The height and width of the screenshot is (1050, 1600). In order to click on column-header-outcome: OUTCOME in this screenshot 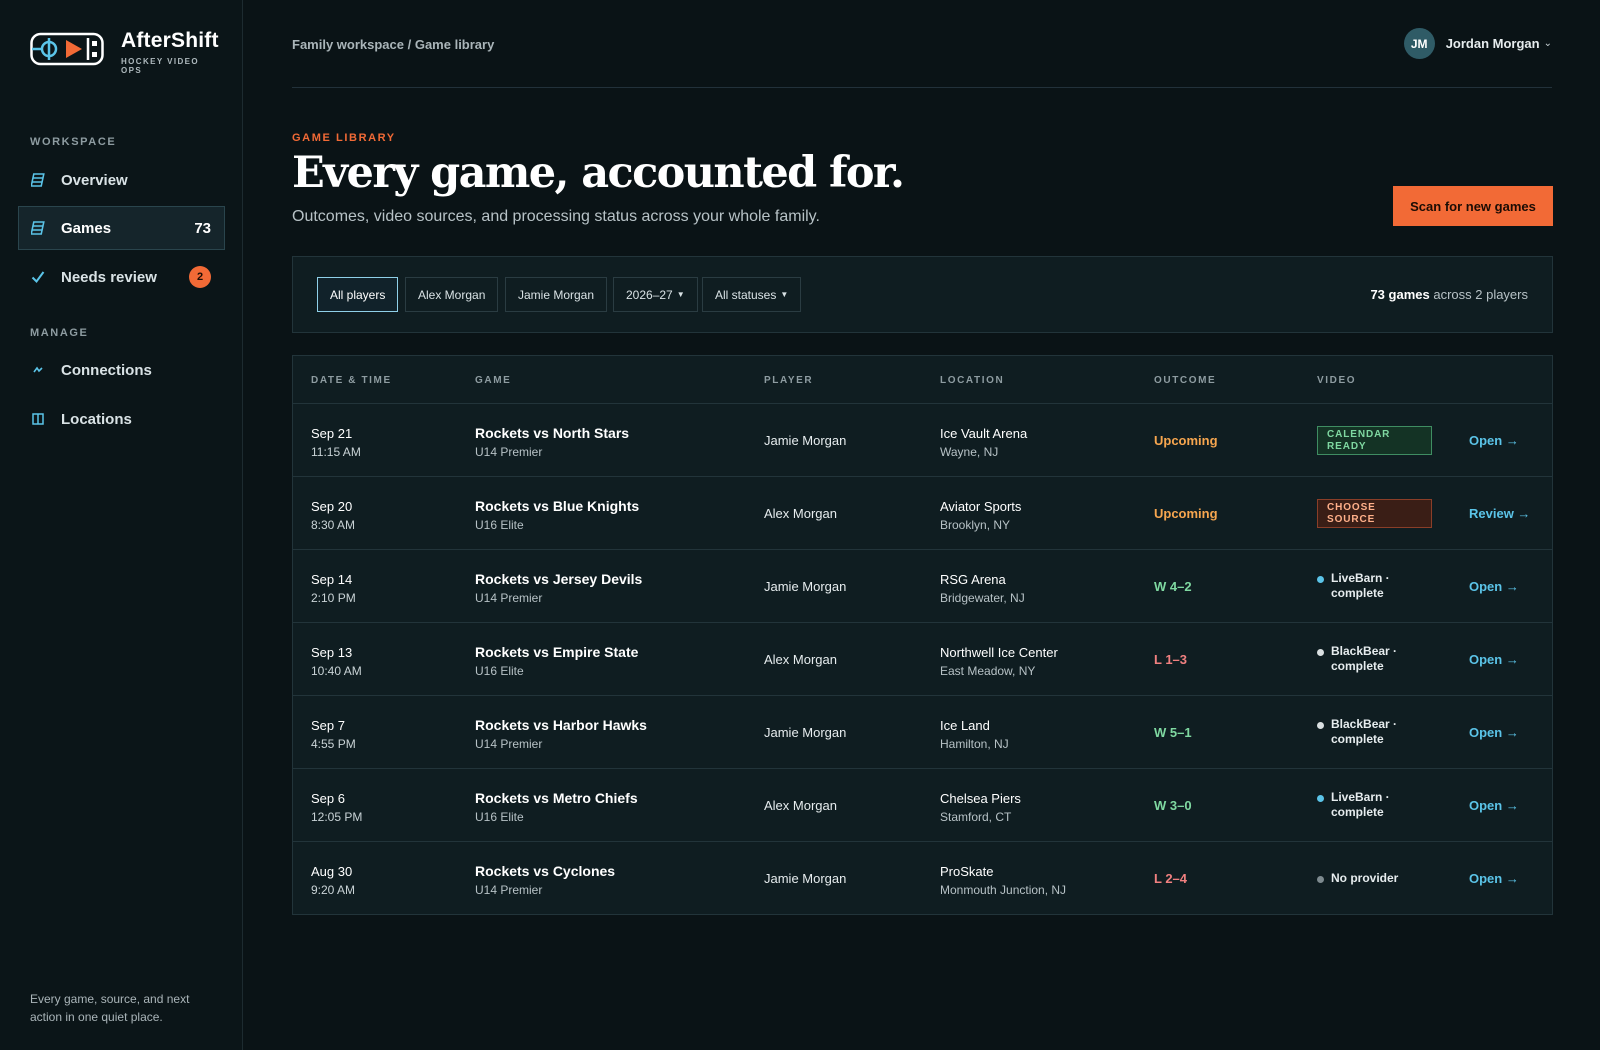, I will do `click(1185, 380)`.